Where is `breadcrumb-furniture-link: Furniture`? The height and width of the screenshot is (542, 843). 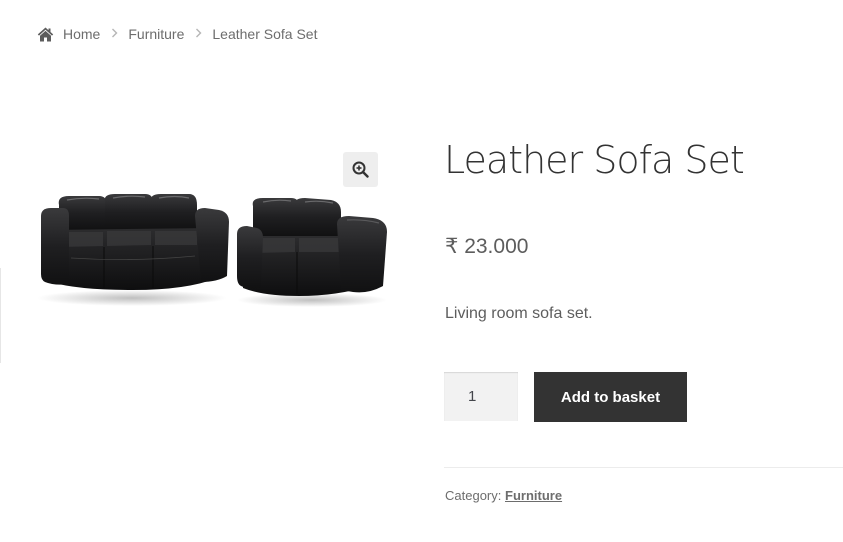
breadcrumb-furniture-link: Furniture is located at coordinates (156, 34).